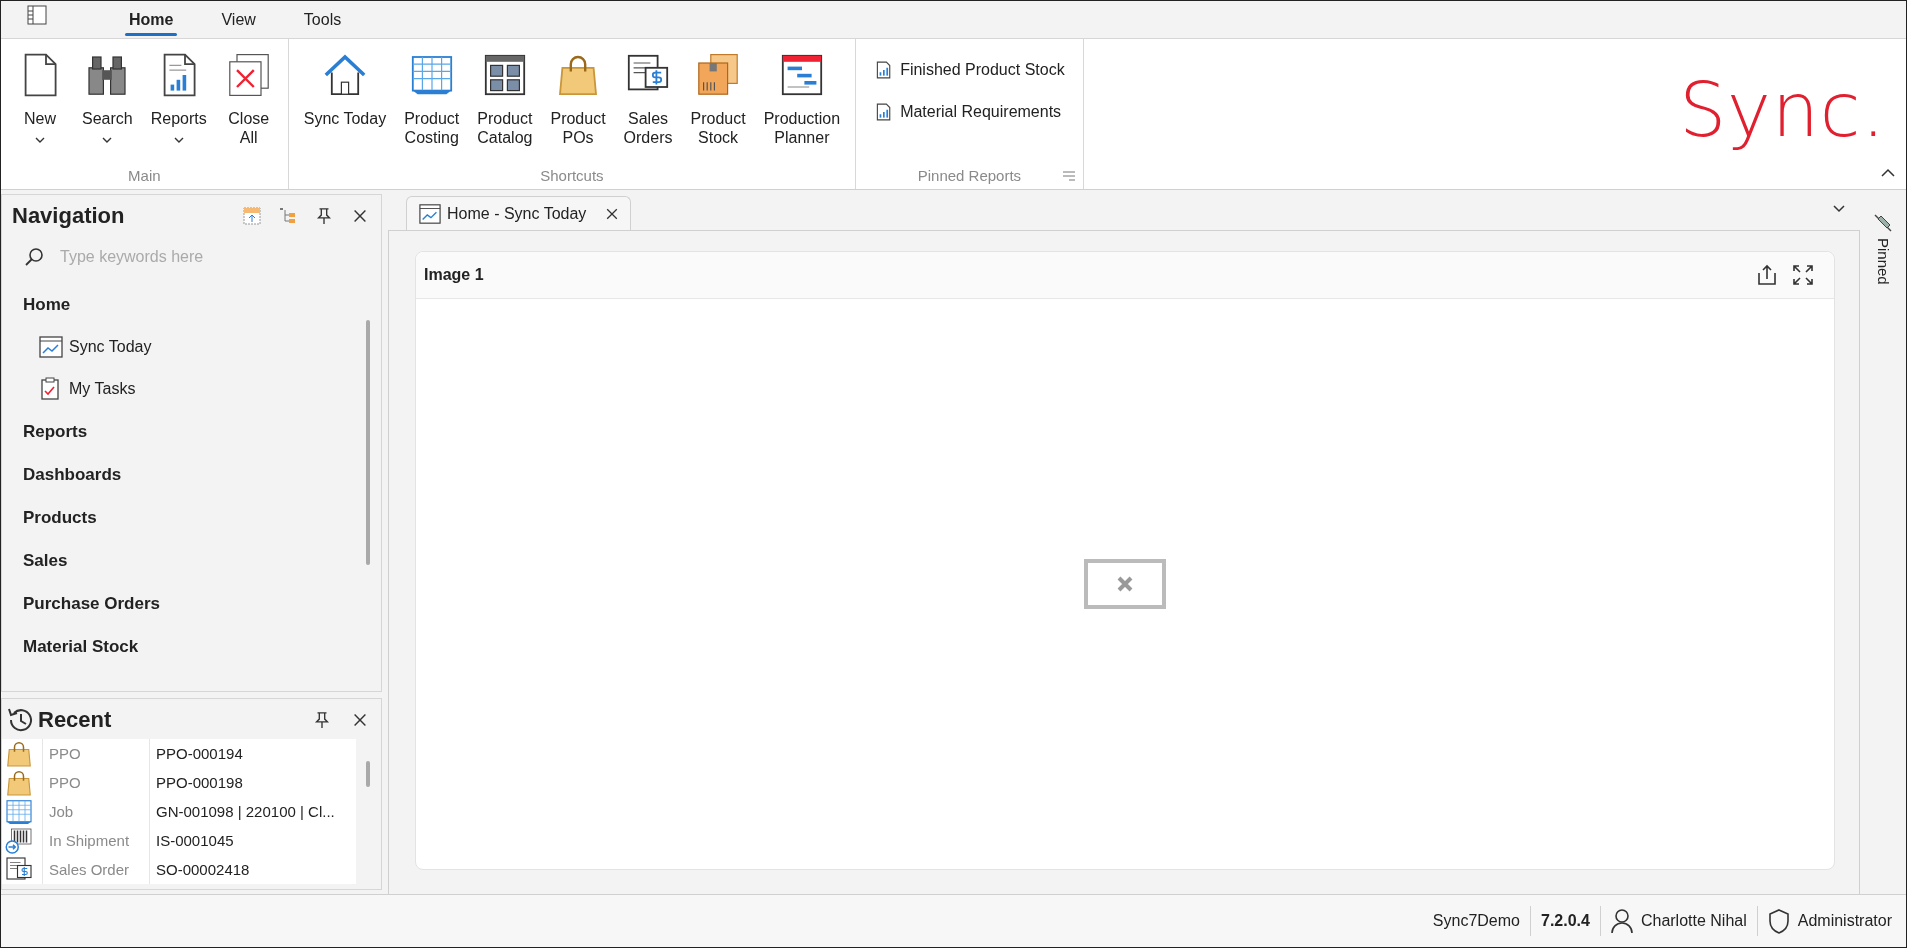  I want to click on nav-group: Dashboards, so click(72, 474).